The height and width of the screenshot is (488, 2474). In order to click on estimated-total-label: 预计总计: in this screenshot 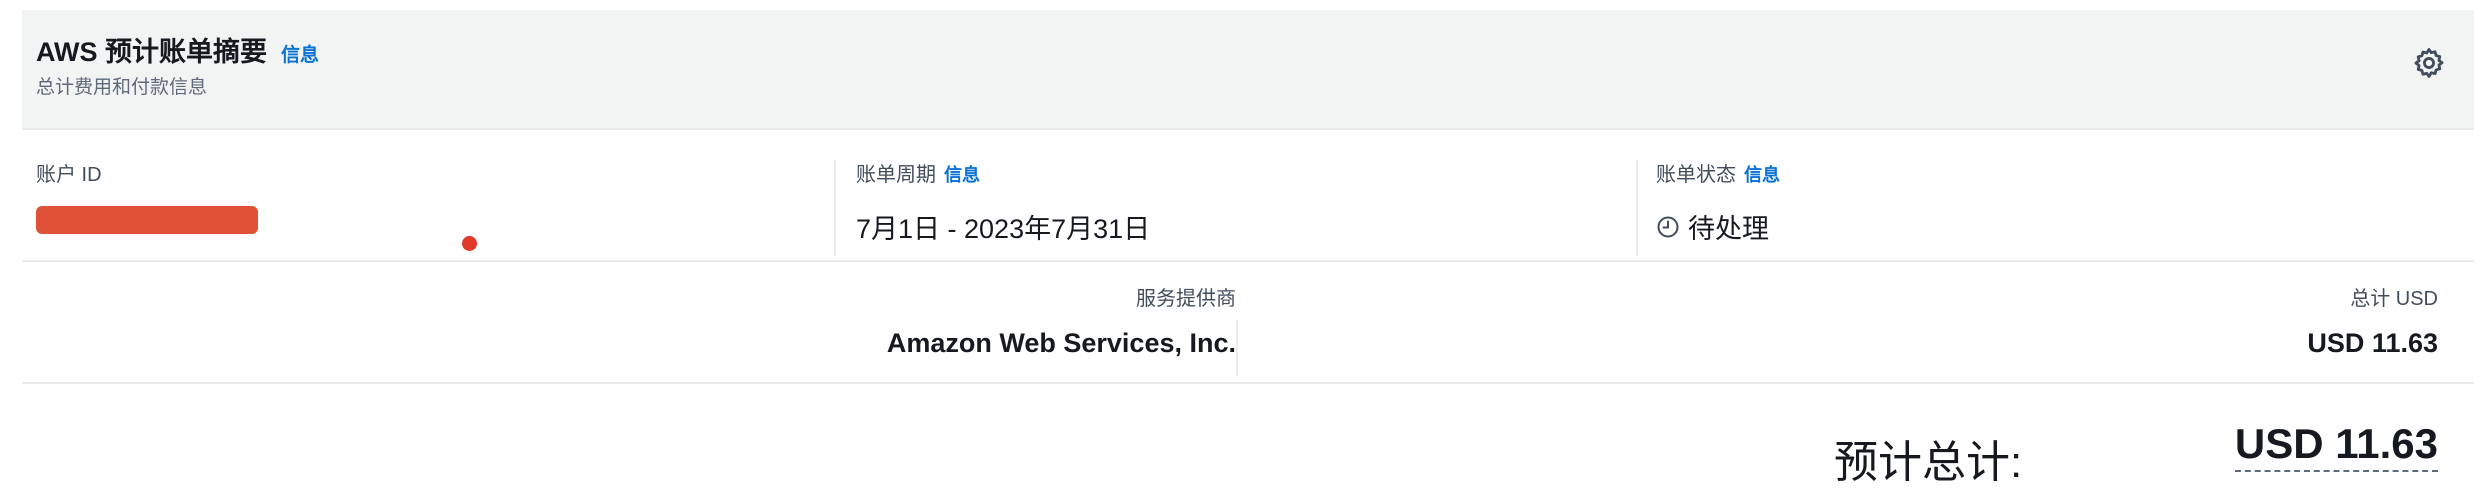, I will do `click(1928, 462)`.